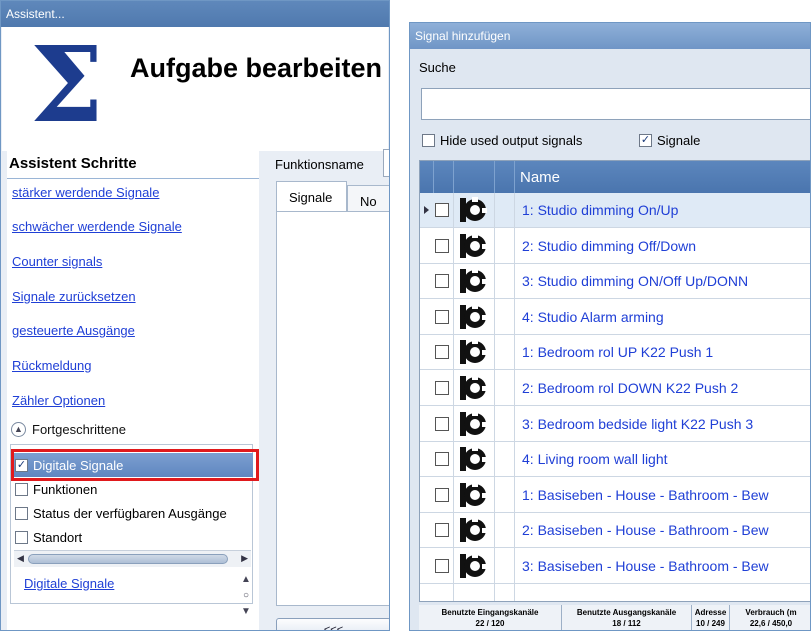  What do you see at coordinates (635, 281) in the screenshot?
I see `signal-name: 3: Studio dimming ON/Off Up/DONN` at bounding box center [635, 281].